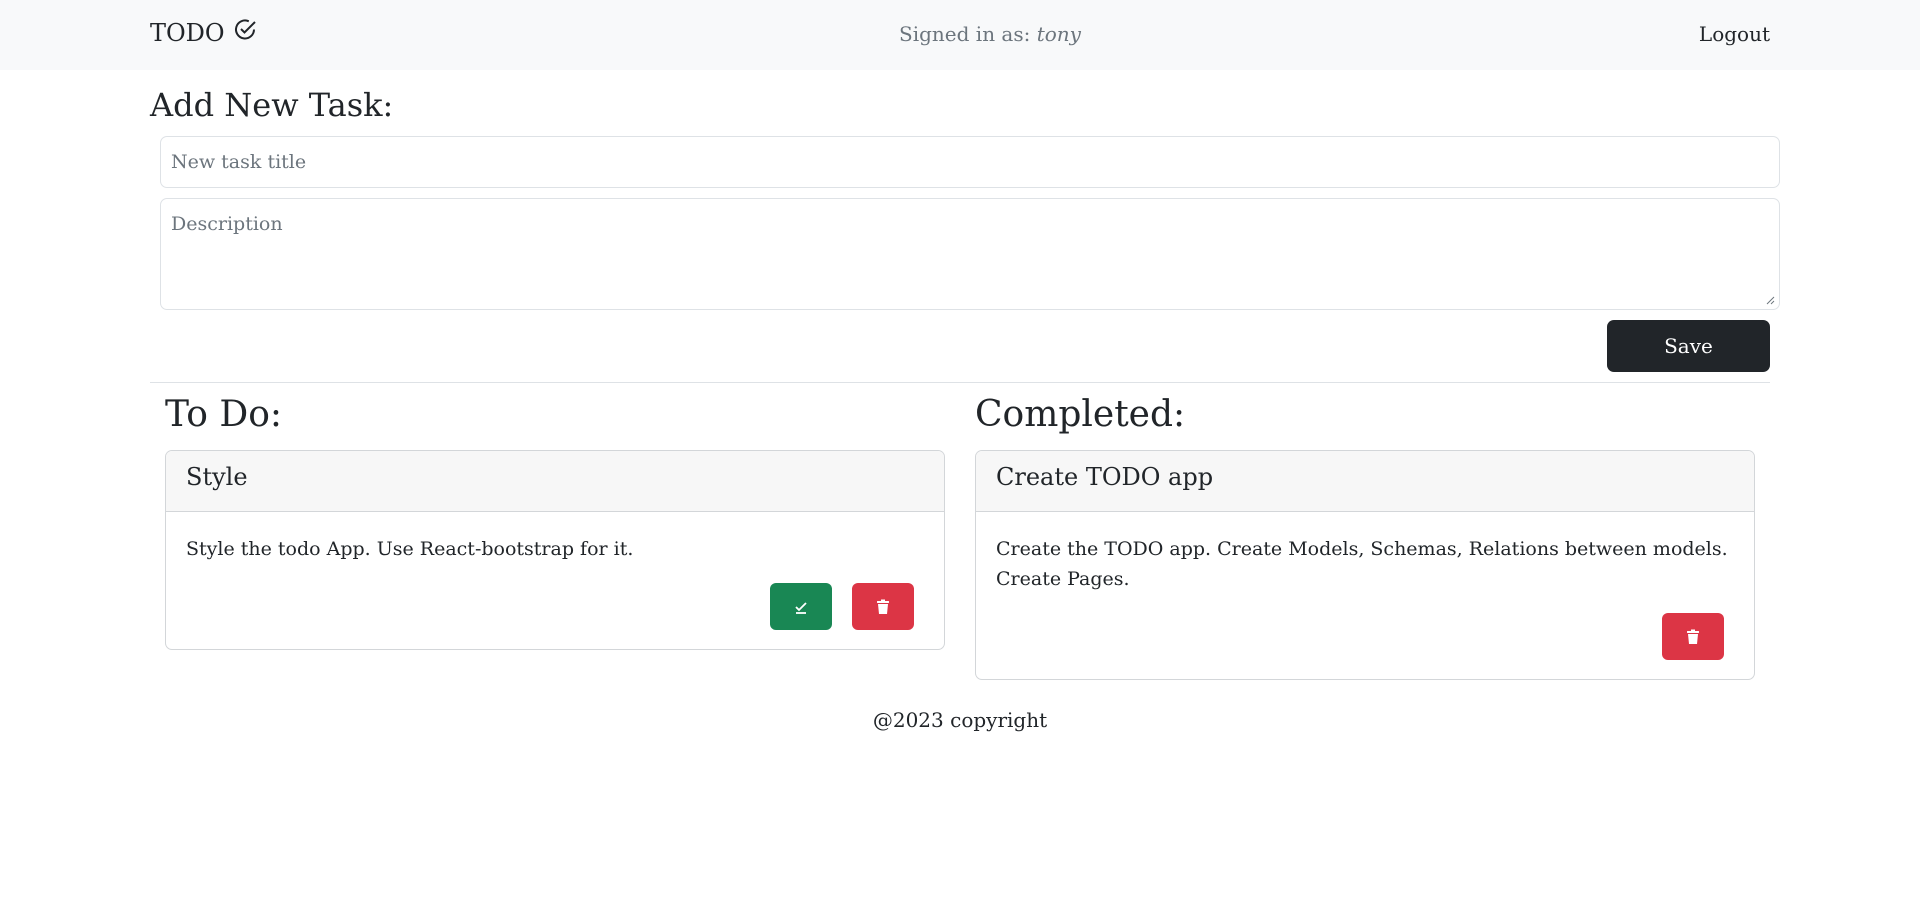 This screenshot has height=897, width=1920. I want to click on add-task-heading: Add New Task:, so click(272, 105).